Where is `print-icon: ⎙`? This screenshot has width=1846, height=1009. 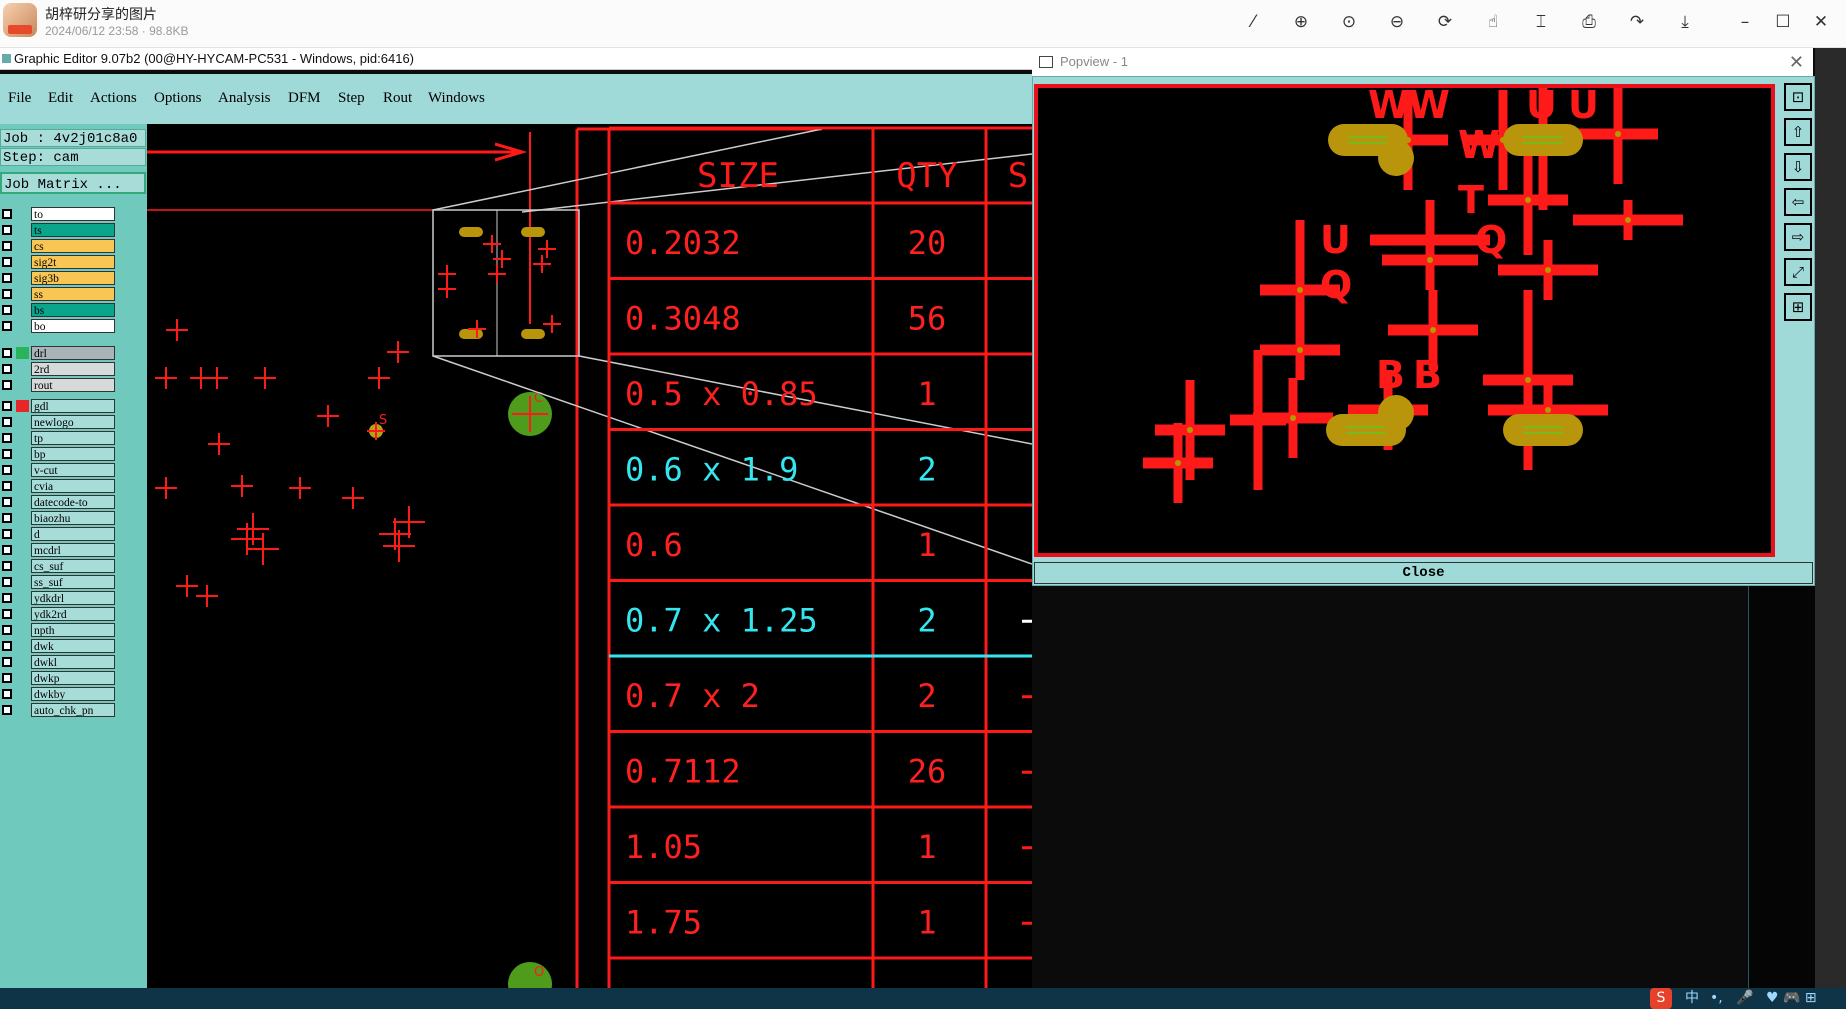 print-icon: ⎙ is located at coordinates (1589, 22).